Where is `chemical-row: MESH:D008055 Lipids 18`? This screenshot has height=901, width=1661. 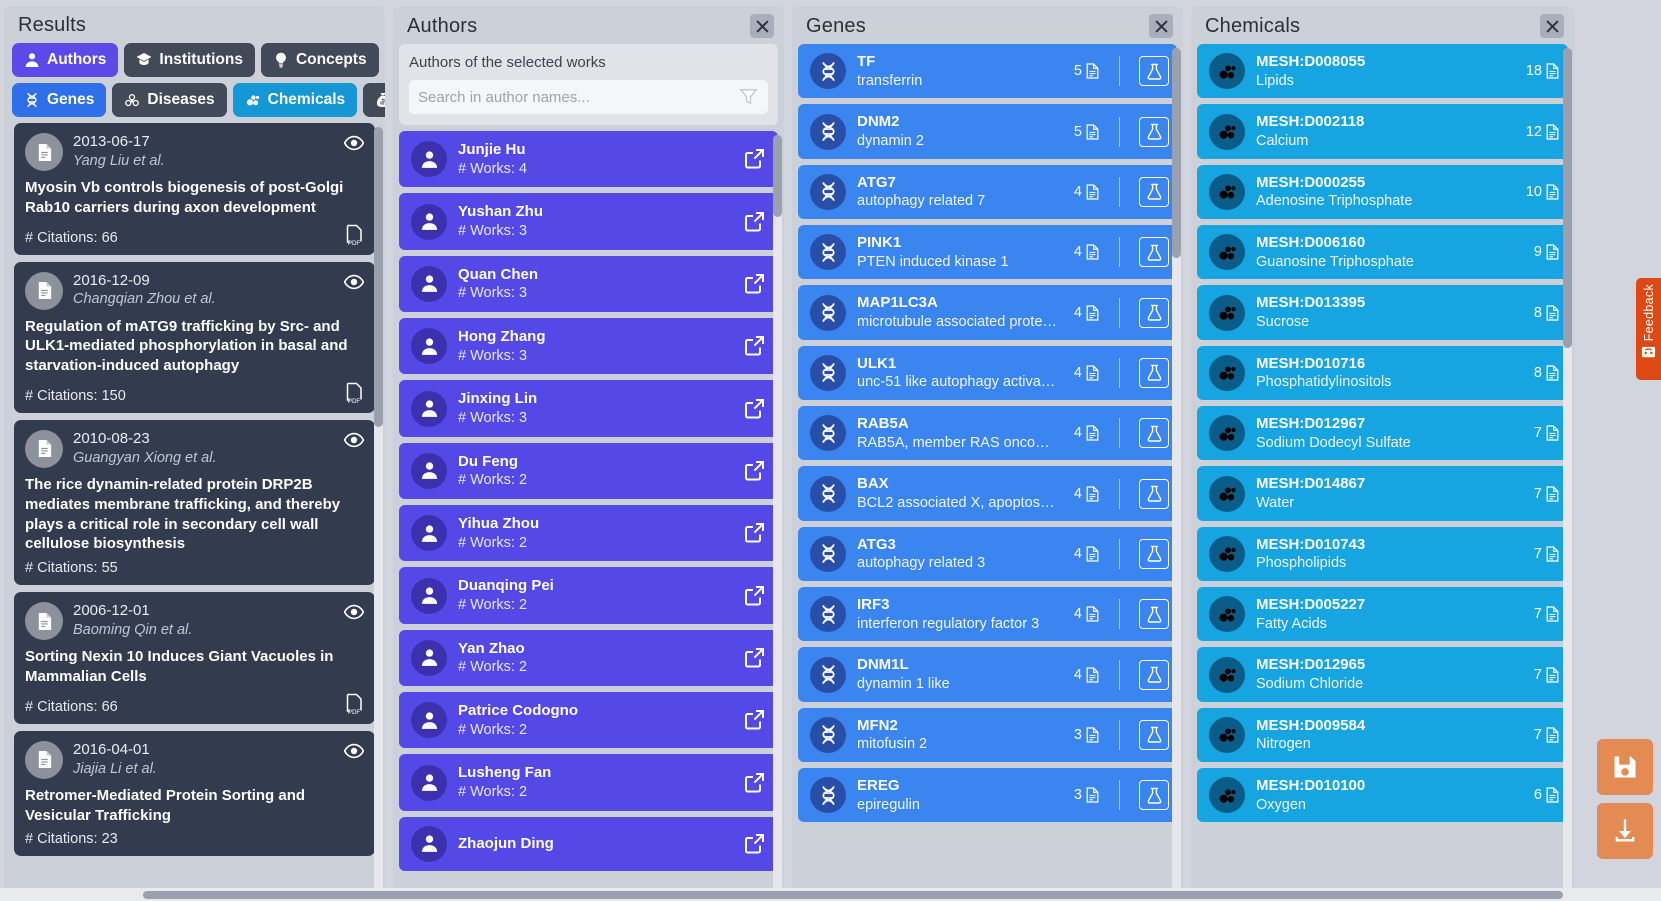
chemical-row: MESH:D008055 Lipids 18 is located at coordinates (1382, 71).